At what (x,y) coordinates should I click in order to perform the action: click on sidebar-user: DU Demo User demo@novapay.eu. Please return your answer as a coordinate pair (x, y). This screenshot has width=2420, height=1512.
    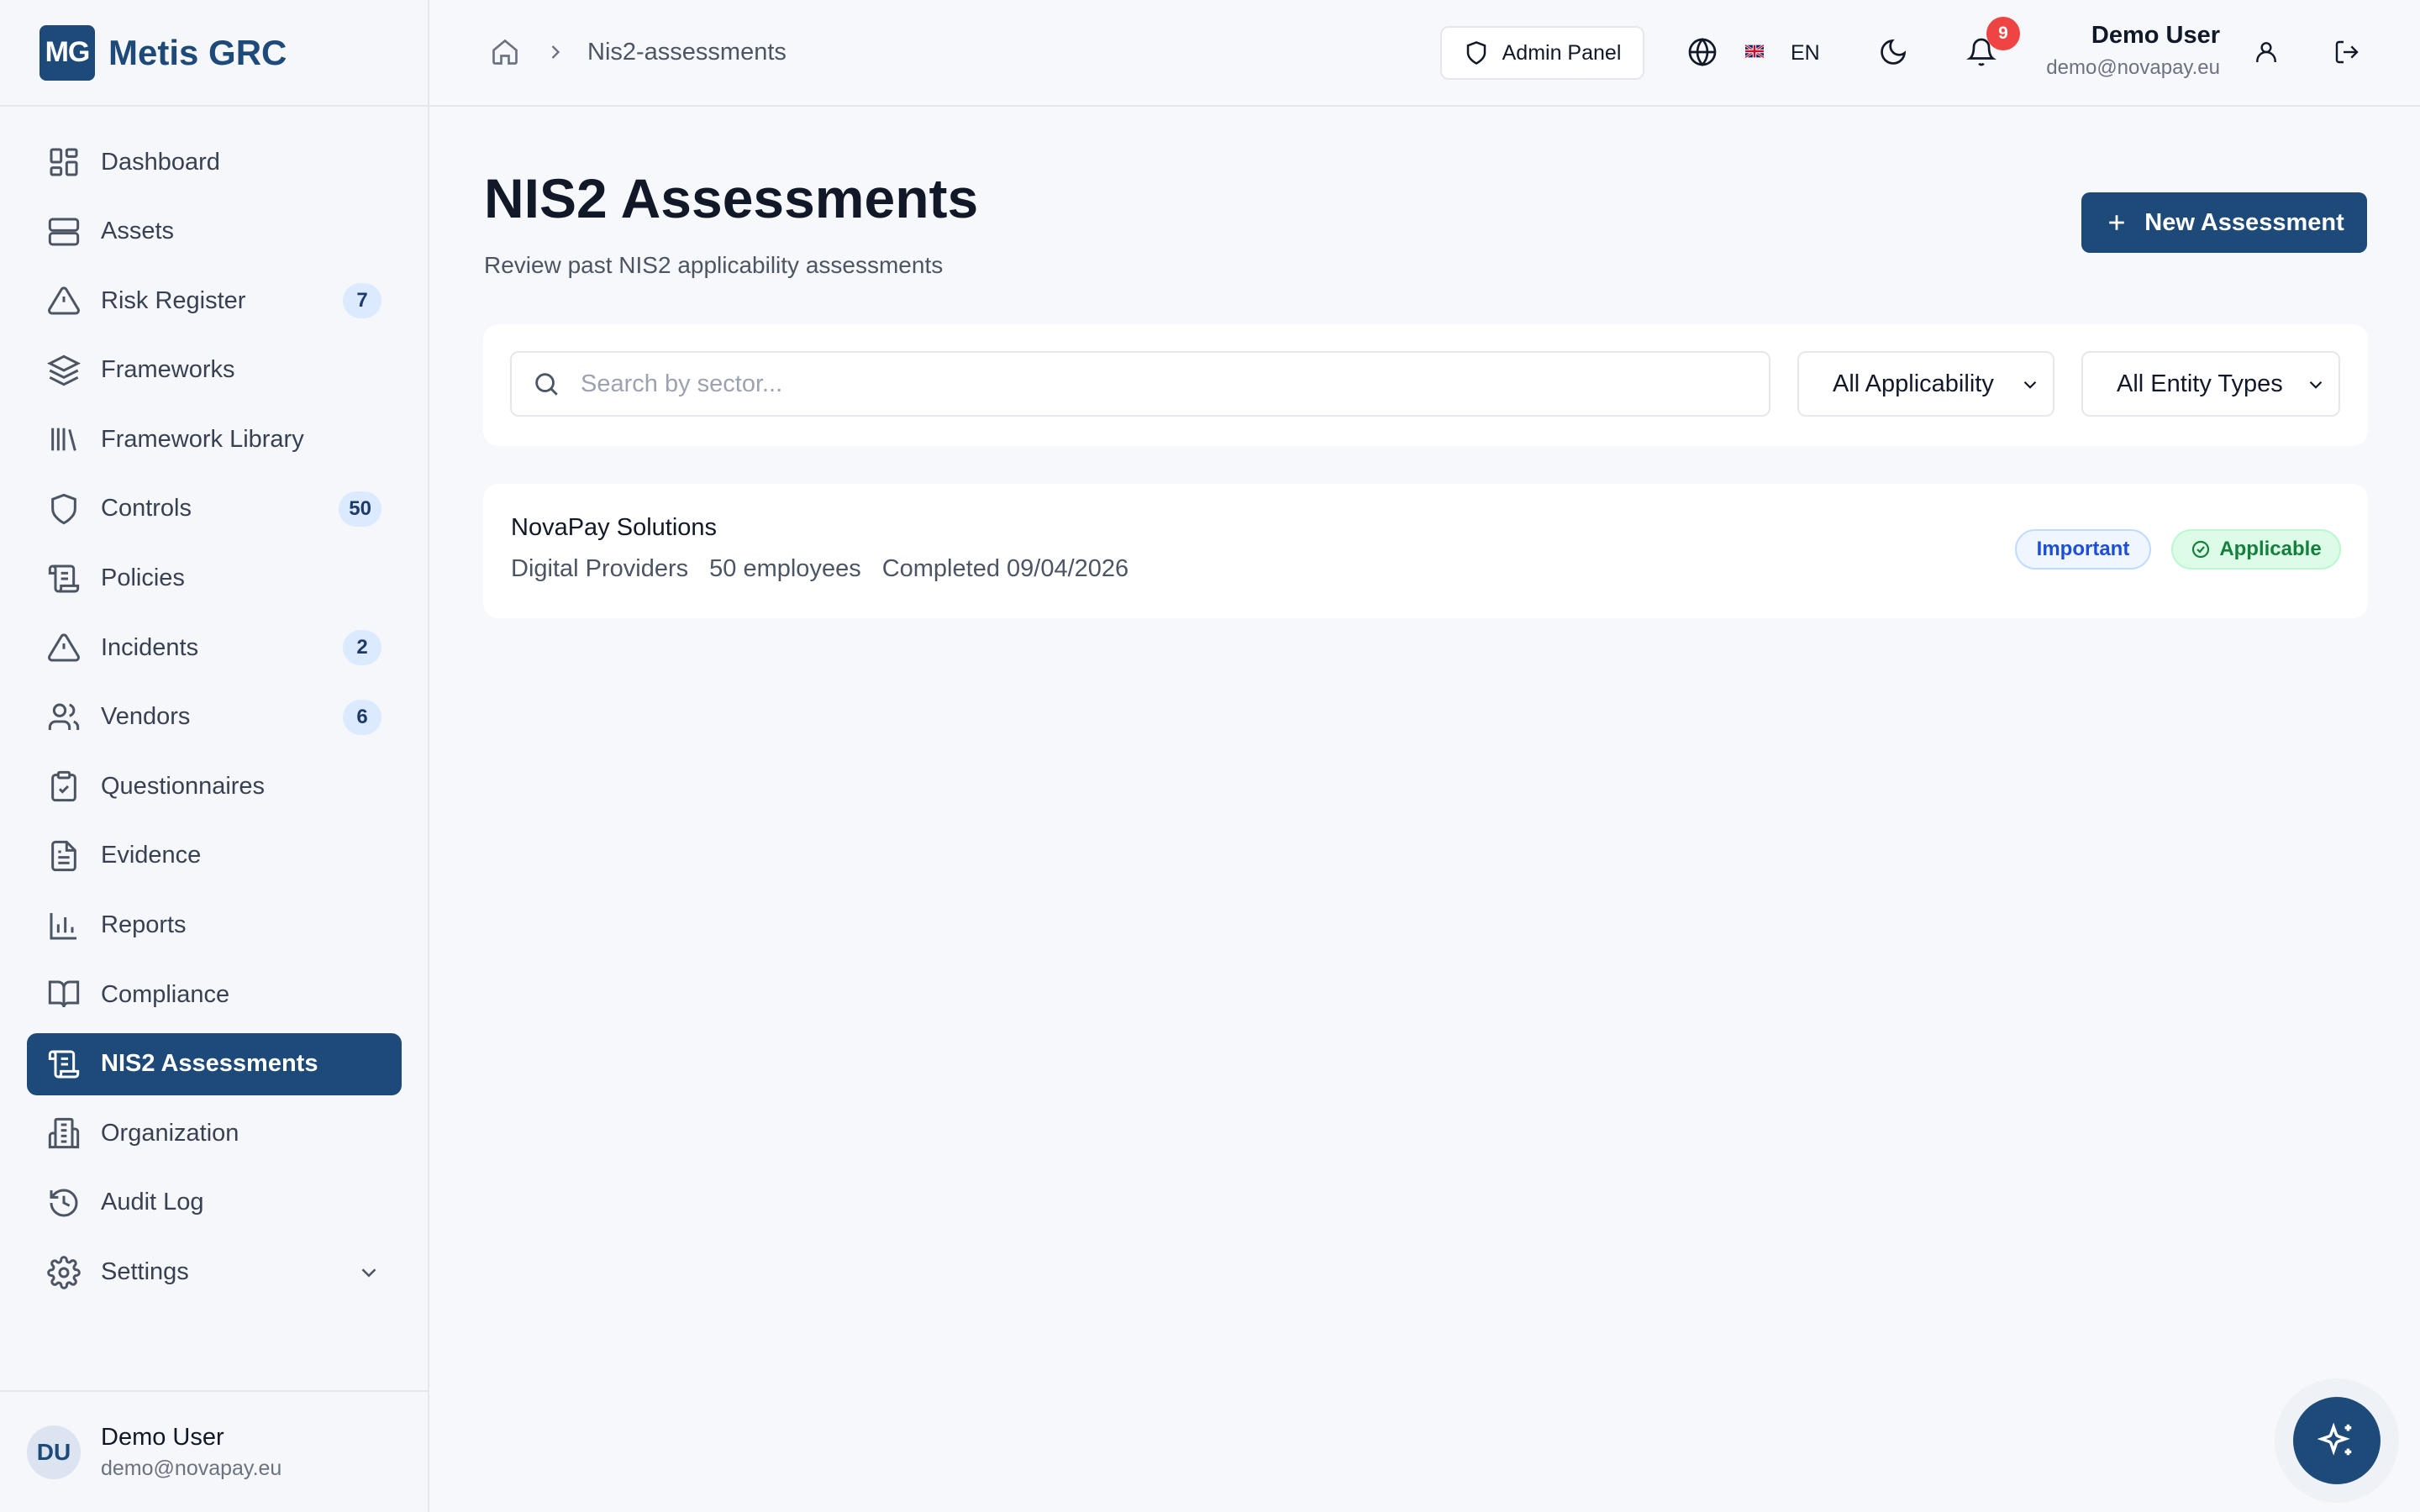
    Looking at the image, I should click on (214, 1451).